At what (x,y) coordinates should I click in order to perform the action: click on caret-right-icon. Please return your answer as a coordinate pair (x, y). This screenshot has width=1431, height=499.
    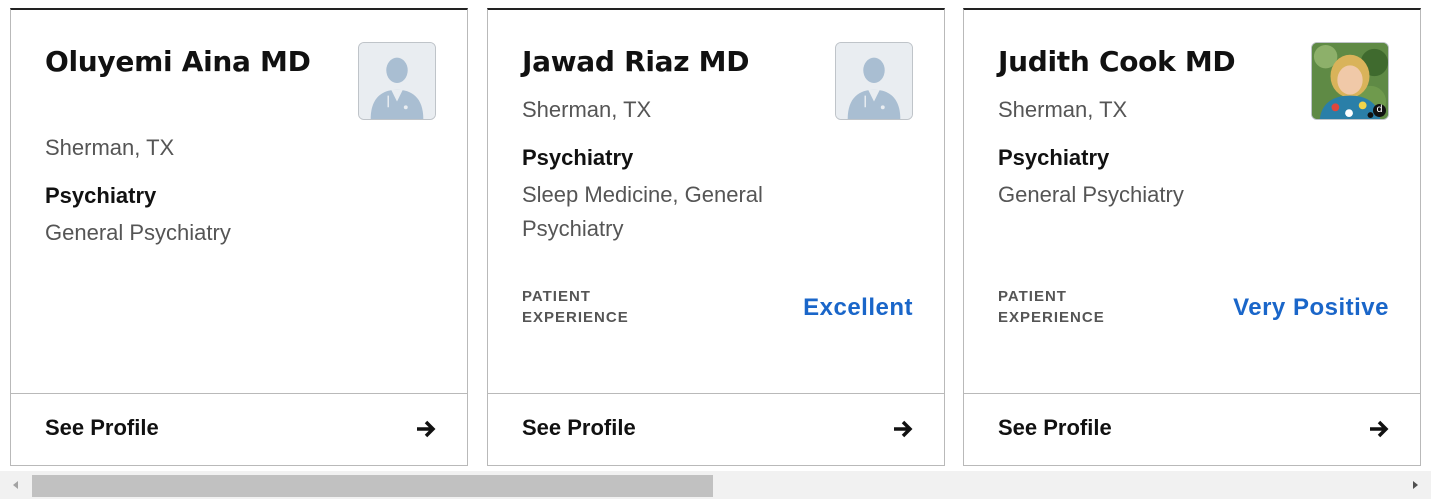
    Looking at the image, I should click on (1415, 485).